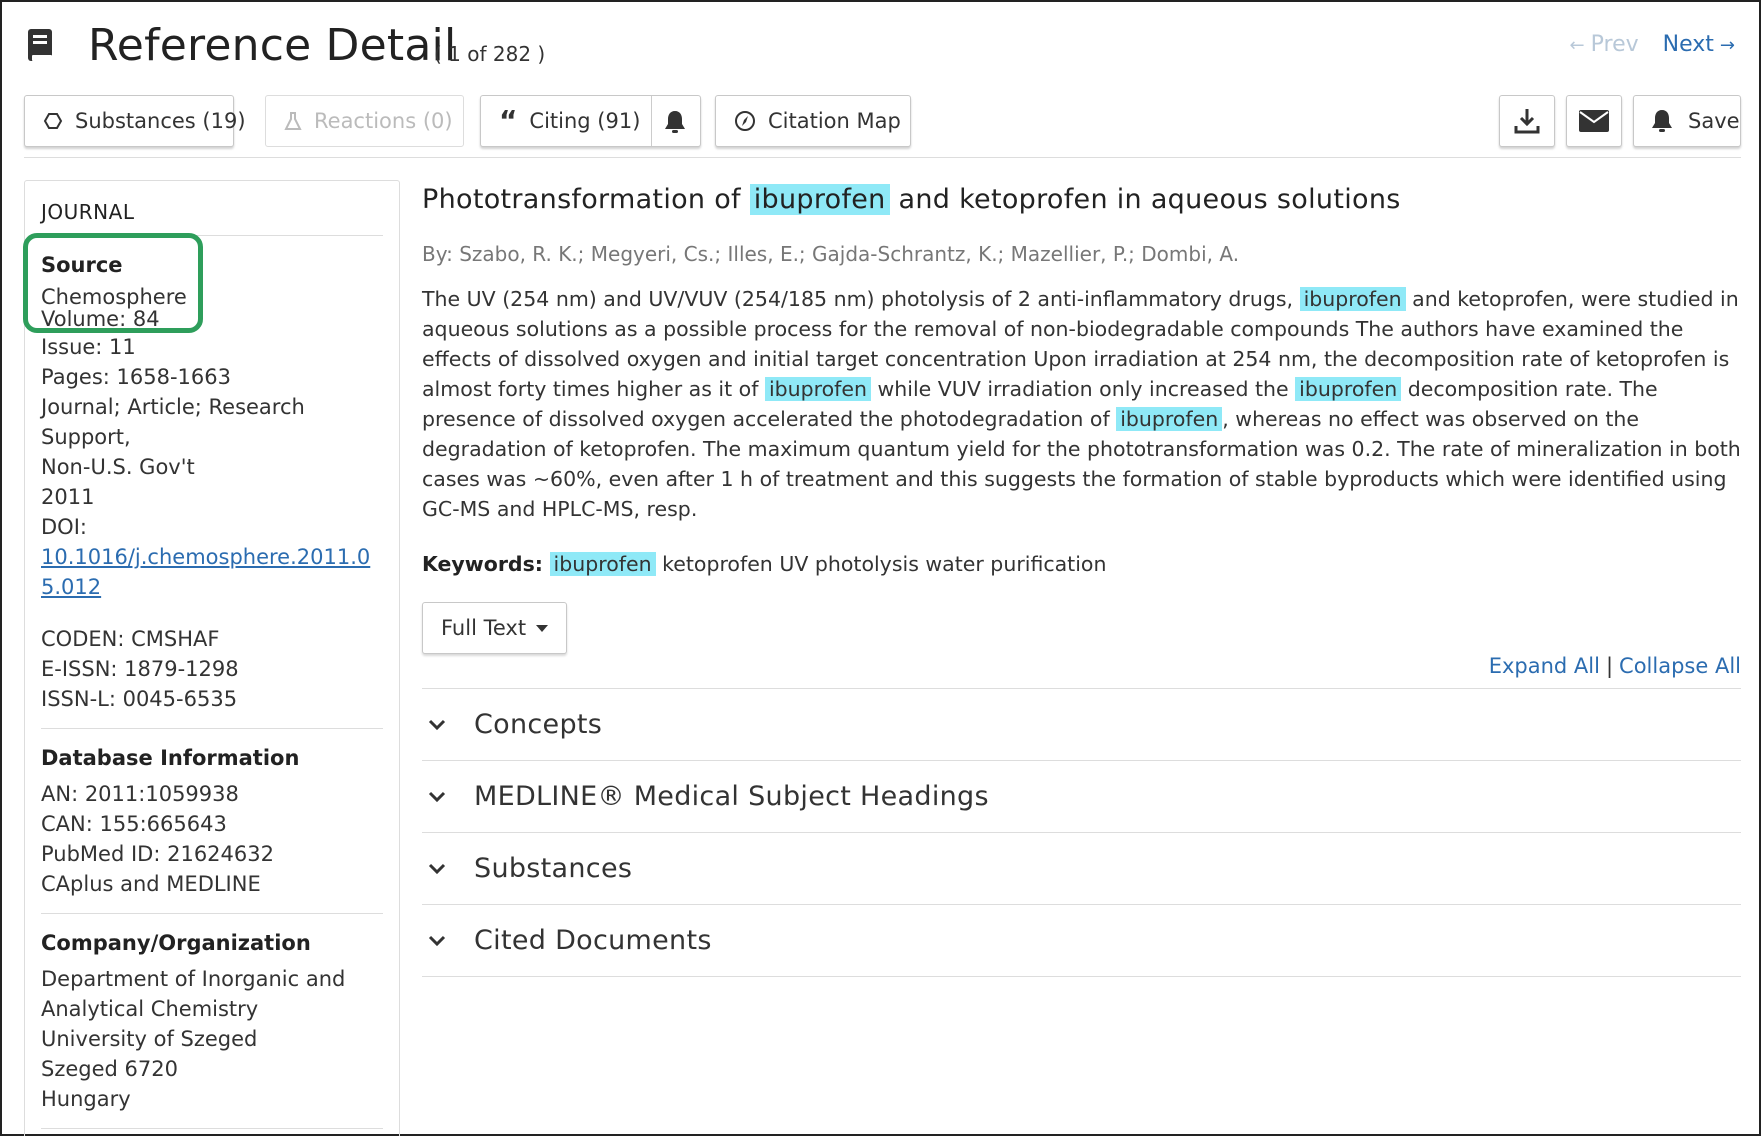 The height and width of the screenshot is (1136, 1761). I want to click on org-line-4: Szeged 6720, so click(109, 1069).